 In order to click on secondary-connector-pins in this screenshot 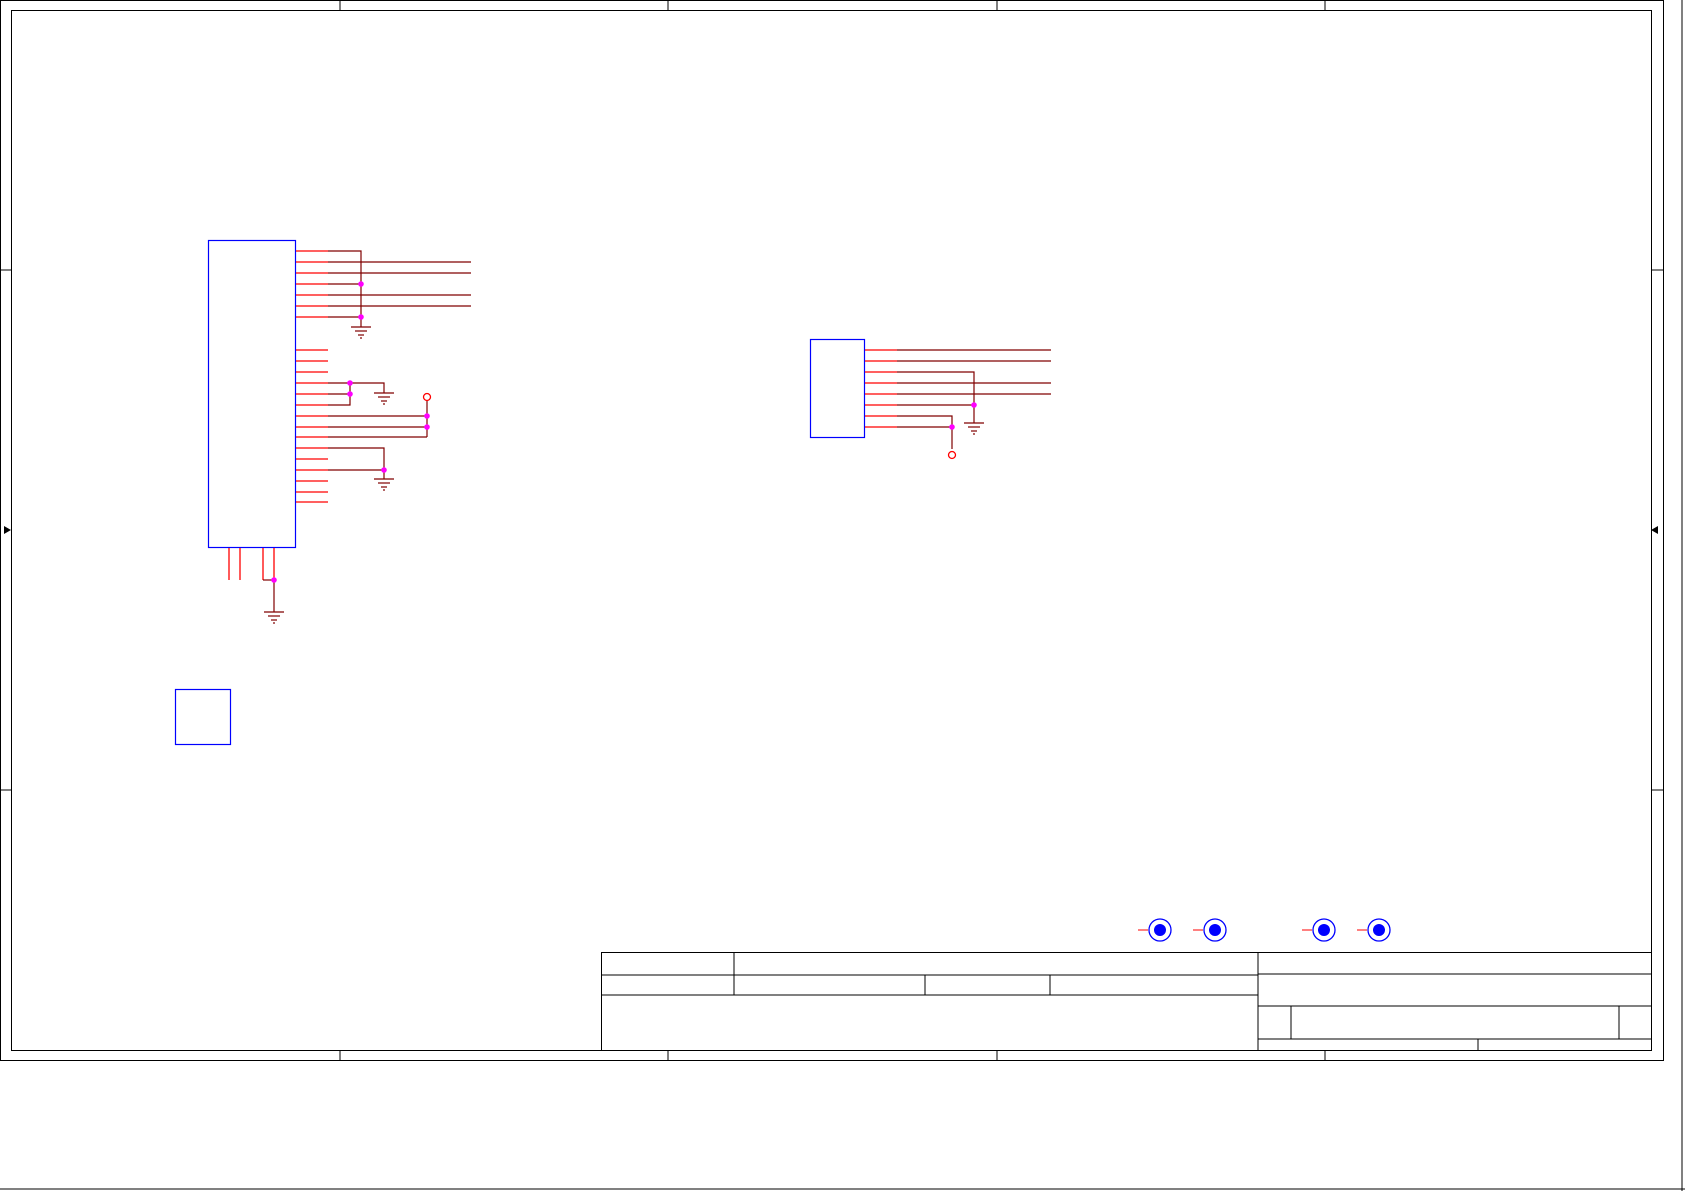, I will do `click(881, 388)`.